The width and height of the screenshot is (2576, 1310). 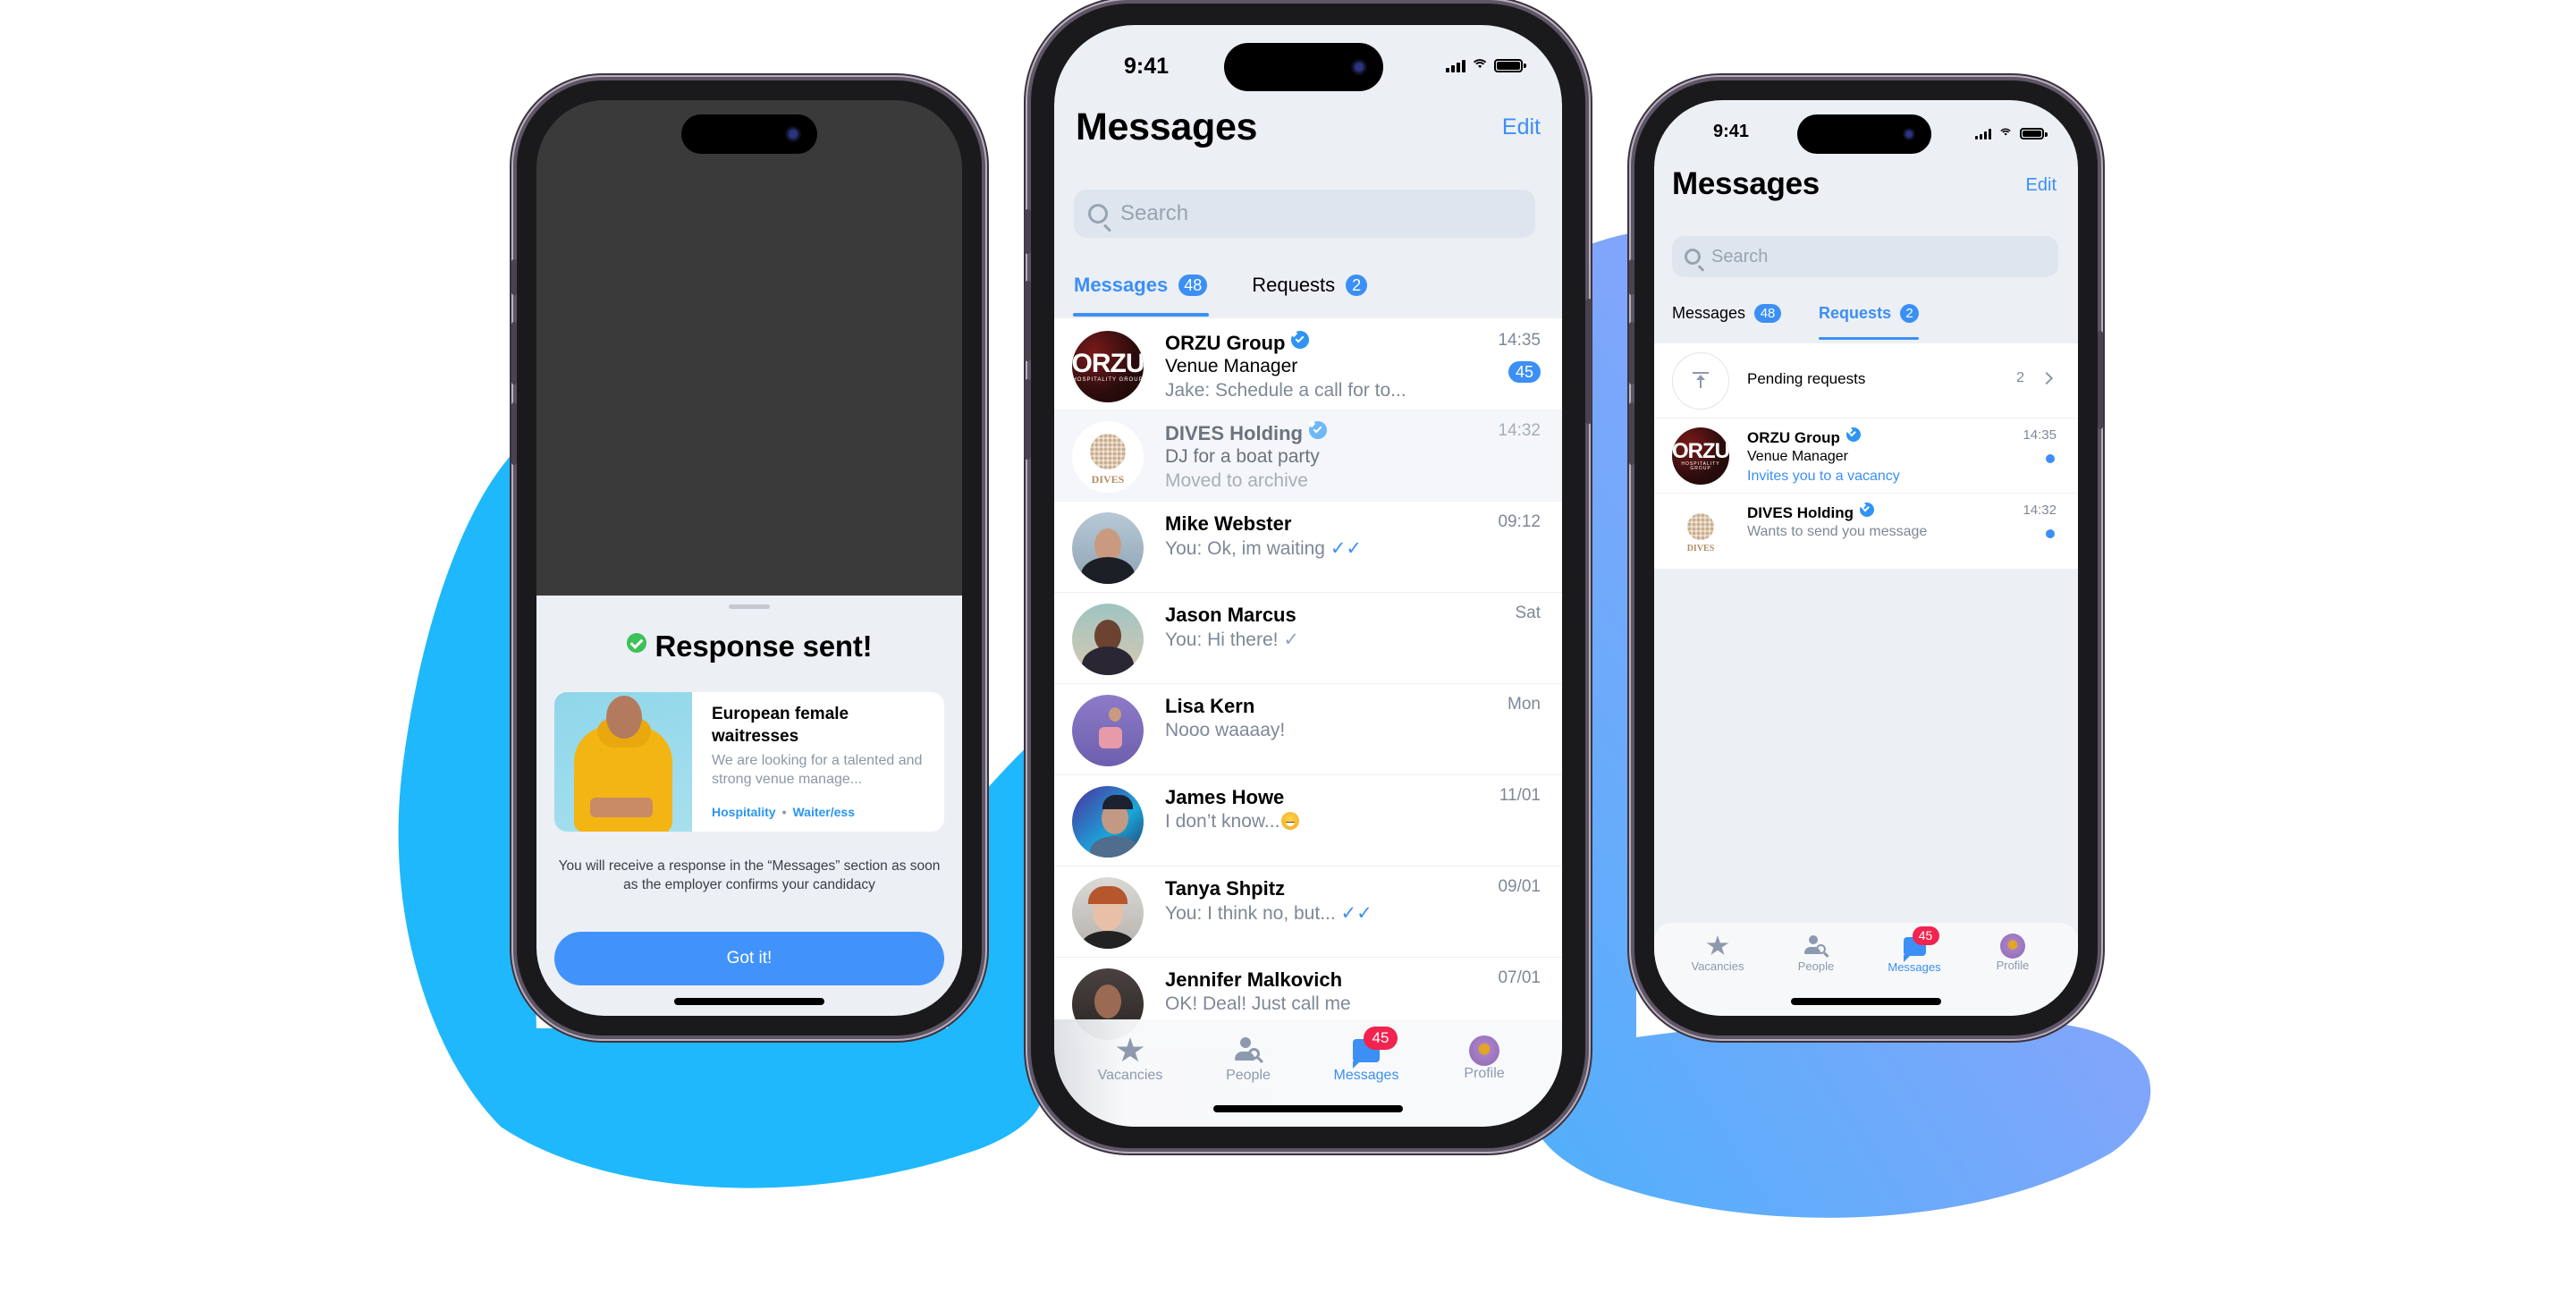 I want to click on unread-count-badge: 45, so click(x=1524, y=372).